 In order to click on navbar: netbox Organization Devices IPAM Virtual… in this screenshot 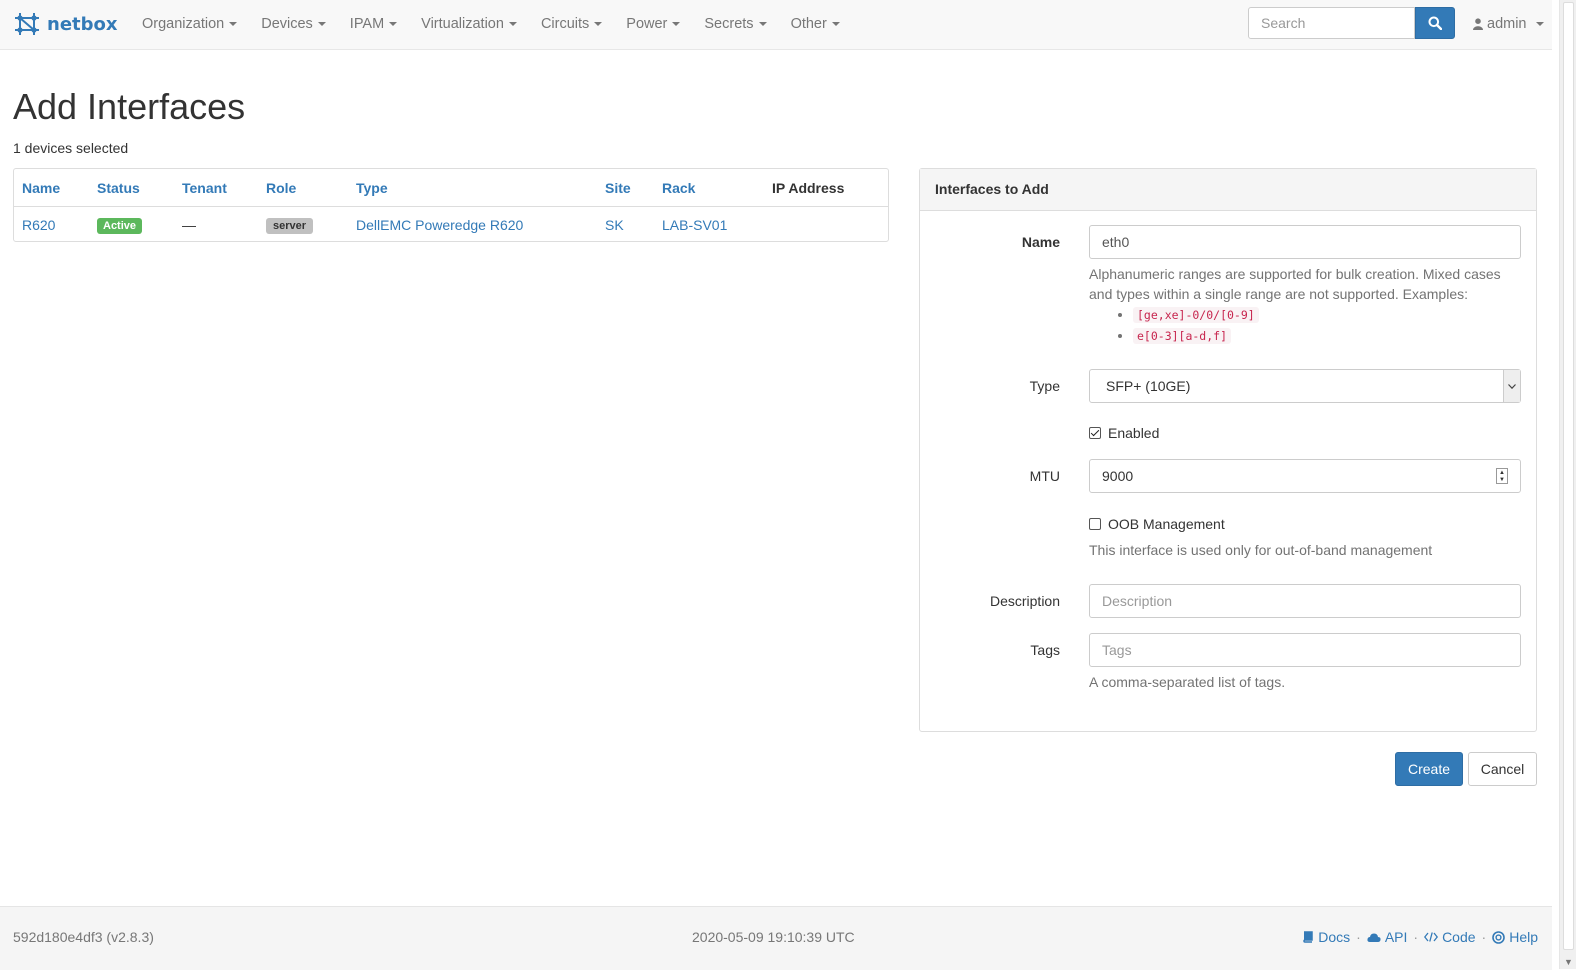, I will do `click(776, 25)`.